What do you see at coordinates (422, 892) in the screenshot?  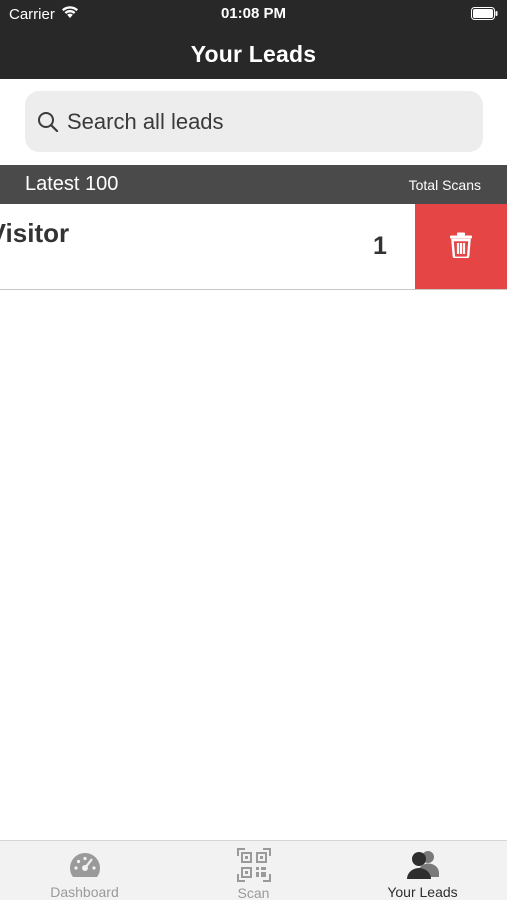 I see `tab-your-leads-label: Your Leads` at bounding box center [422, 892].